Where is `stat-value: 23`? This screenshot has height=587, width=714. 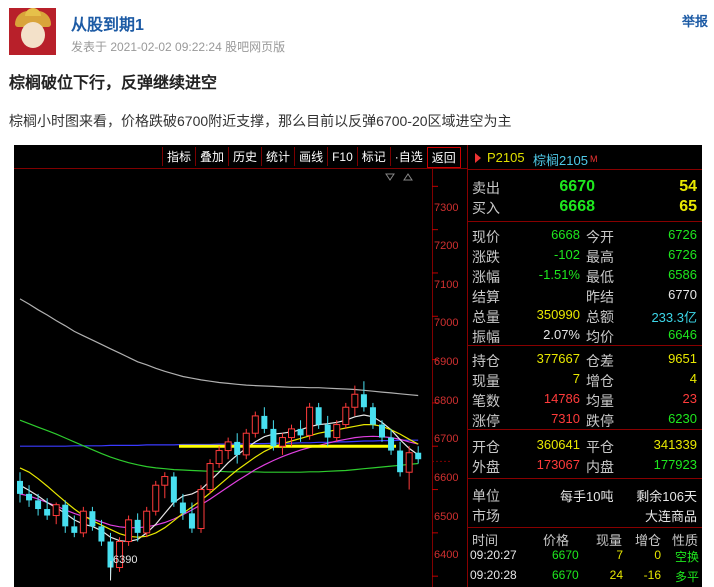 stat-value: 23 is located at coordinates (689, 398).